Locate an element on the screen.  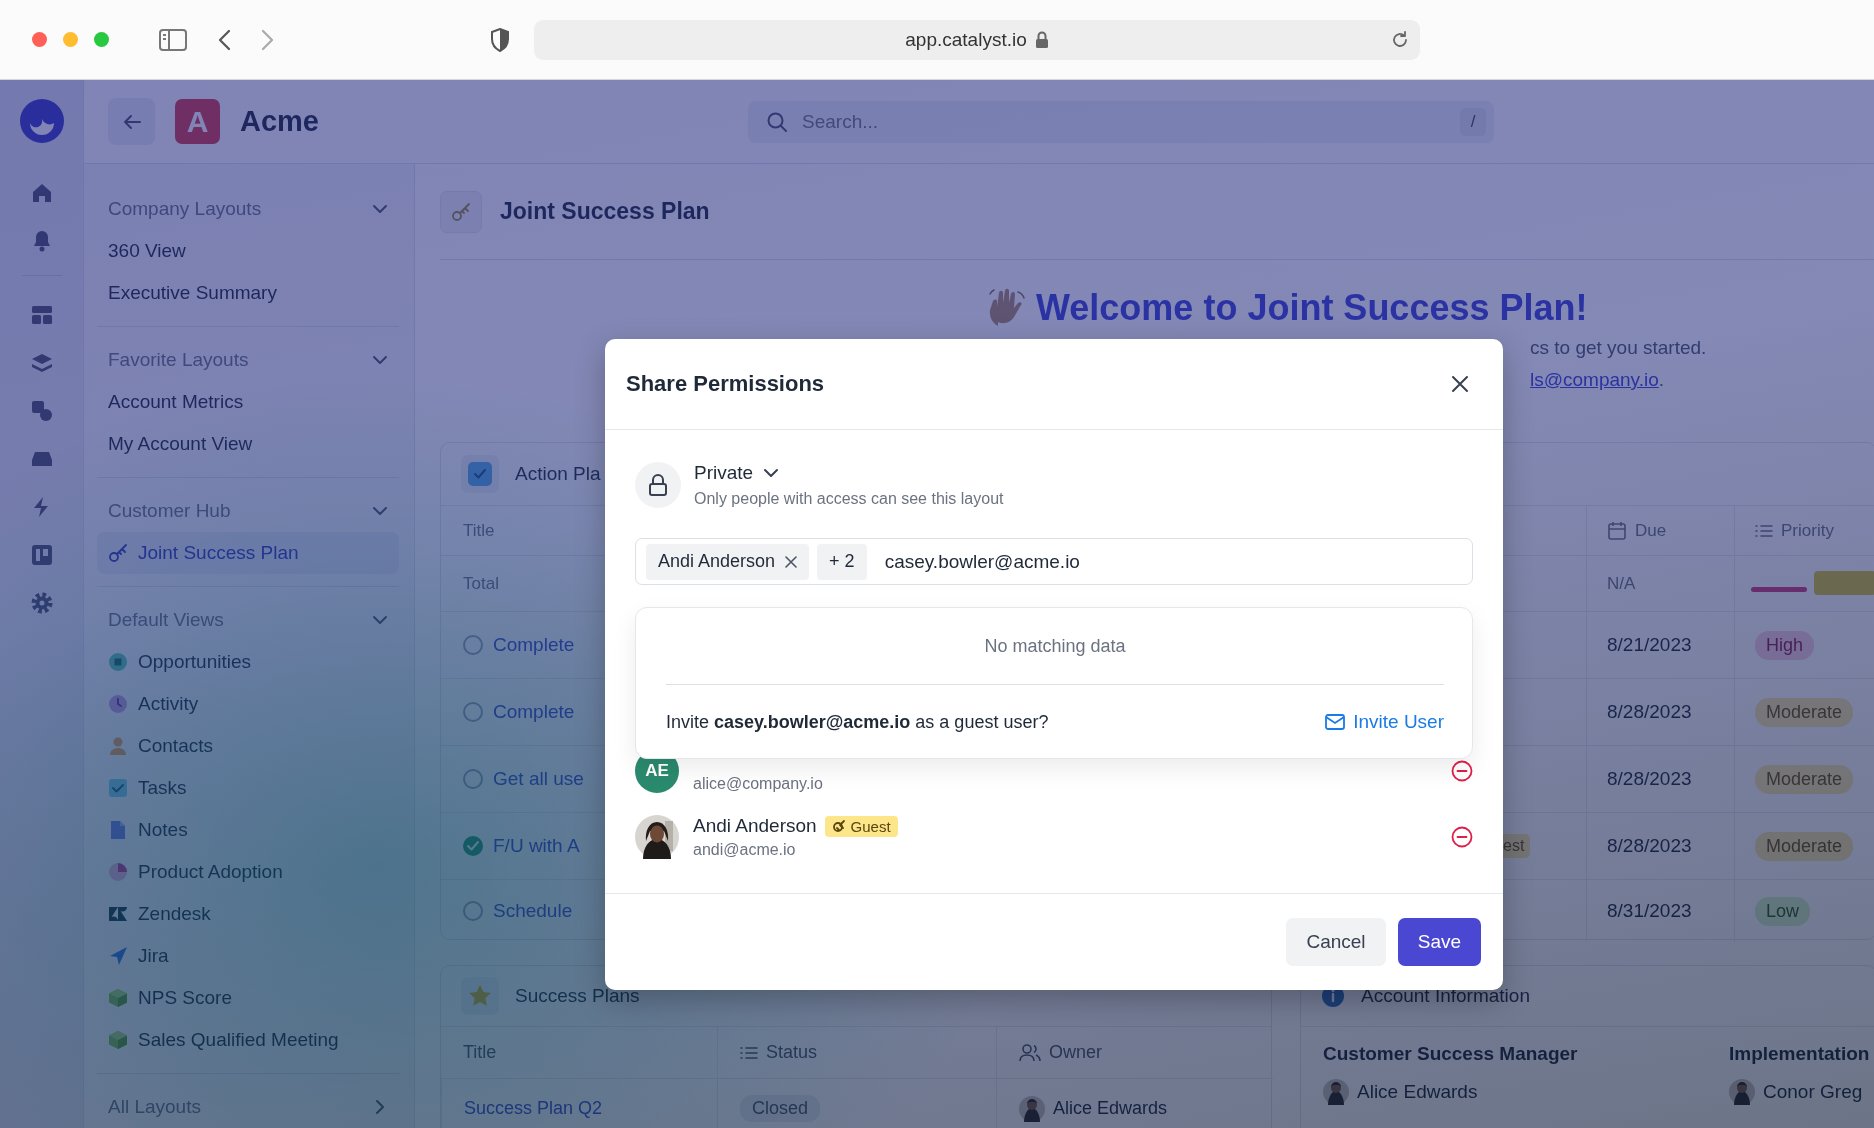
field-value: Alice Edwards is located at coordinates (1417, 1092).